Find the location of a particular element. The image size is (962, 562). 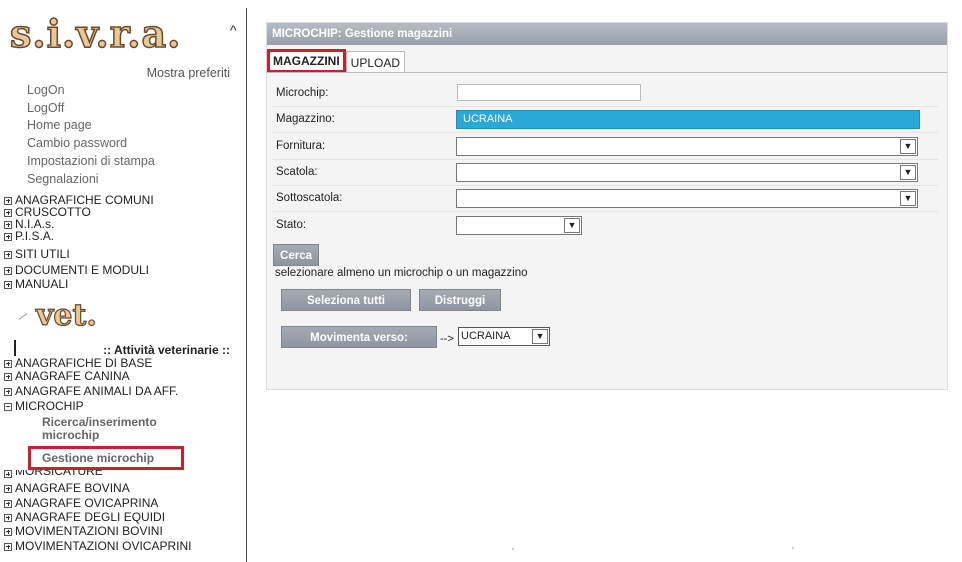

magazzino-select: UCRAINA is located at coordinates (688, 119).